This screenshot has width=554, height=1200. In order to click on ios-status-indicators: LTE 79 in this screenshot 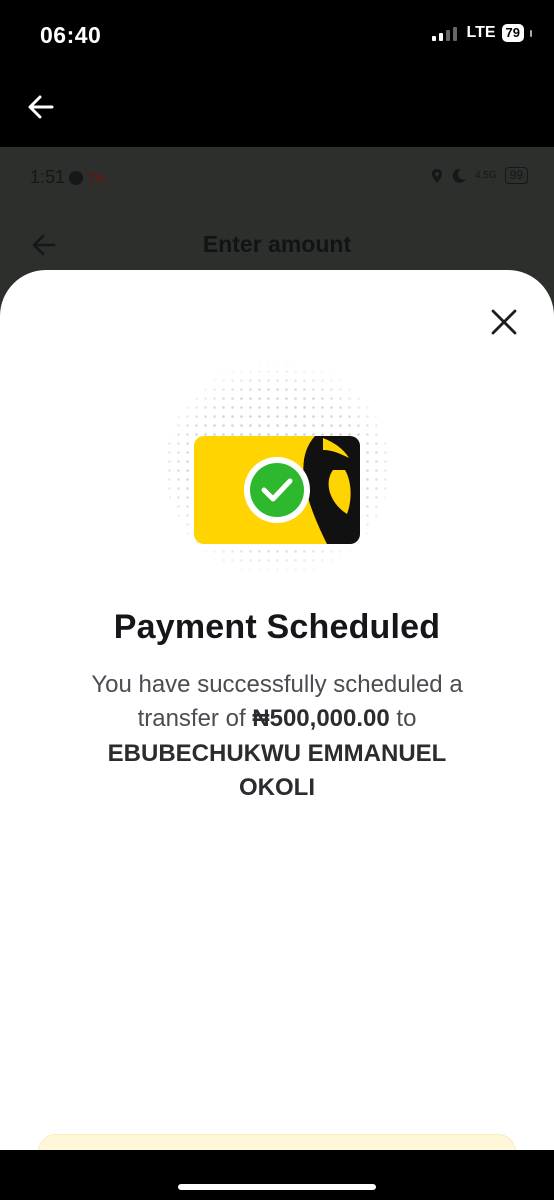, I will do `click(481, 33)`.